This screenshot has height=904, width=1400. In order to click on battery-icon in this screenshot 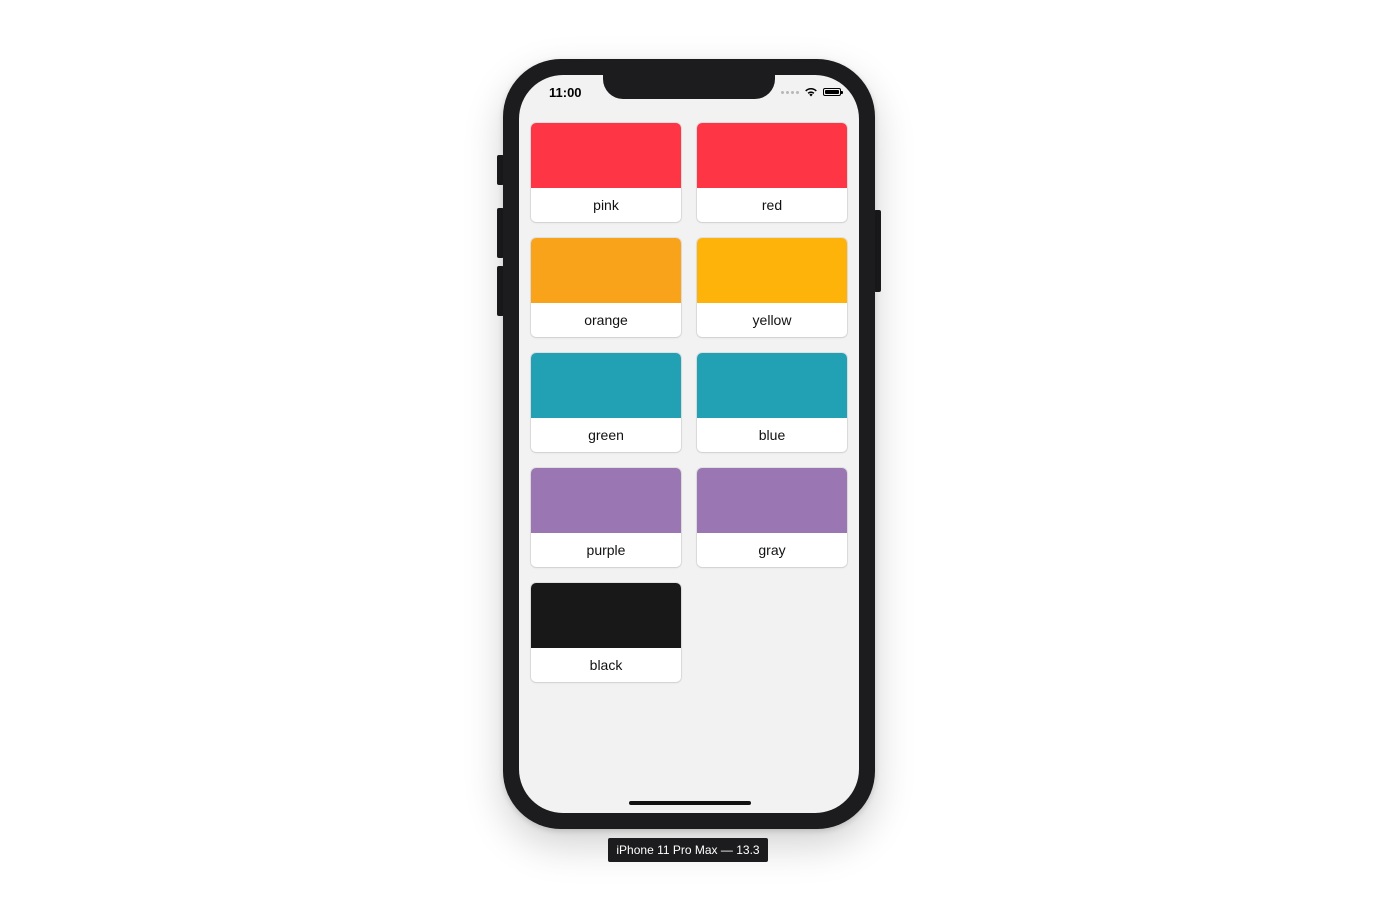, I will do `click(833, 92)`.